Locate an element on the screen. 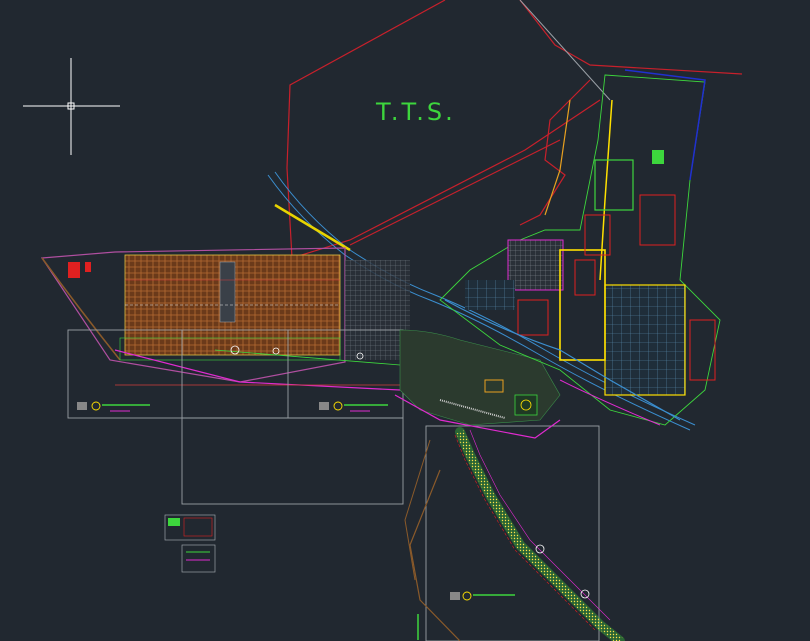 Image resolution: width=810 pixels, height=641 pixels. plant-block-west is located at coordinates (225, 319).